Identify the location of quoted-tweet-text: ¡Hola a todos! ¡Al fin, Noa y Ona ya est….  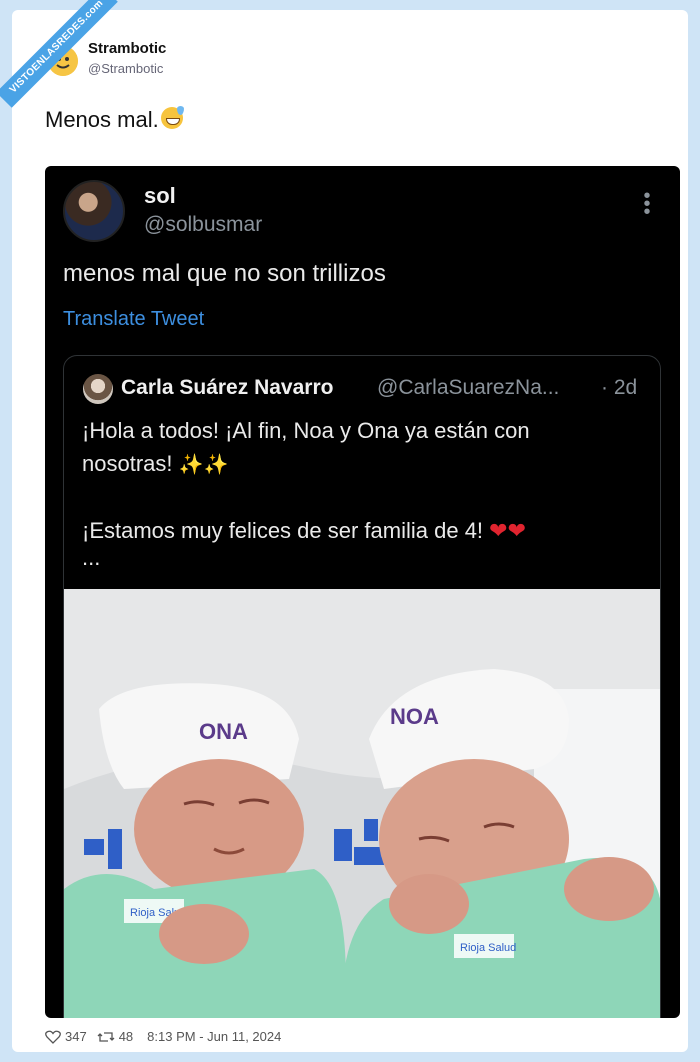
(362, 491).